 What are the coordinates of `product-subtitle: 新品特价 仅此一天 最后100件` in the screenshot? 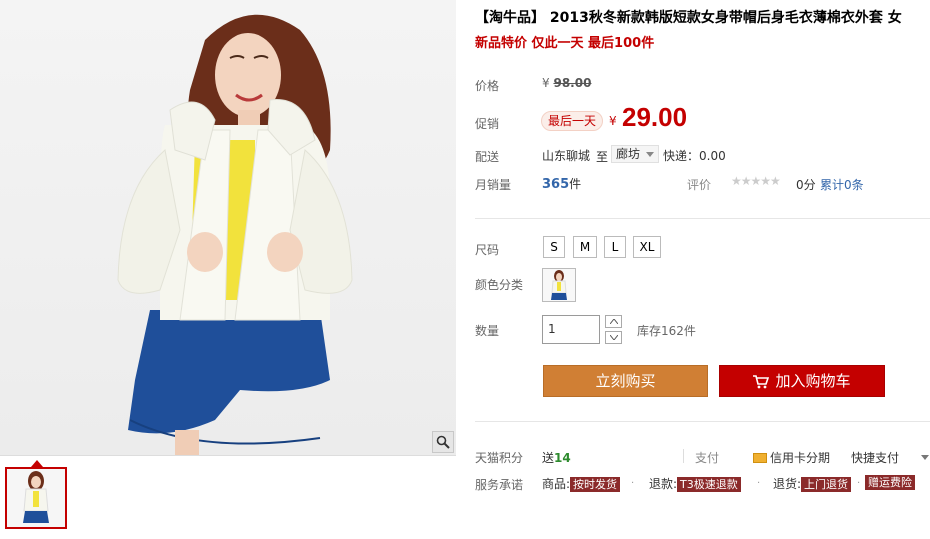 It's located at (565, 43).